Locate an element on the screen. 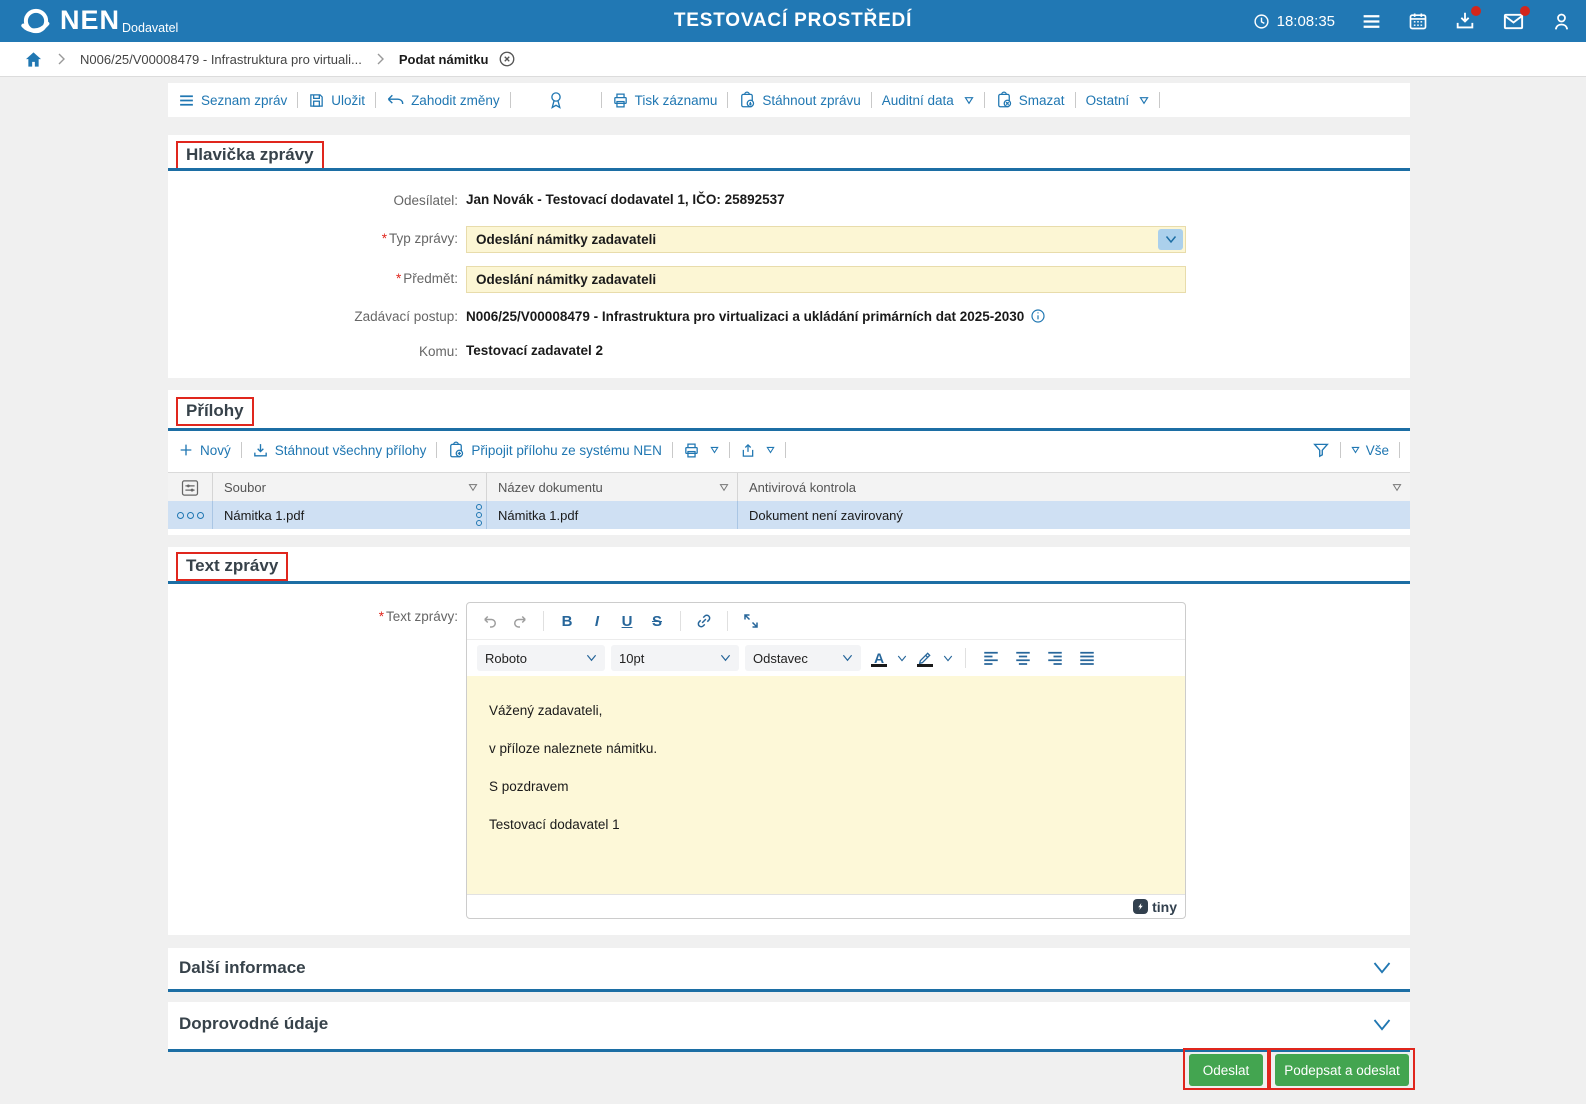  mail-icon is located at coordinates (1516, 19).